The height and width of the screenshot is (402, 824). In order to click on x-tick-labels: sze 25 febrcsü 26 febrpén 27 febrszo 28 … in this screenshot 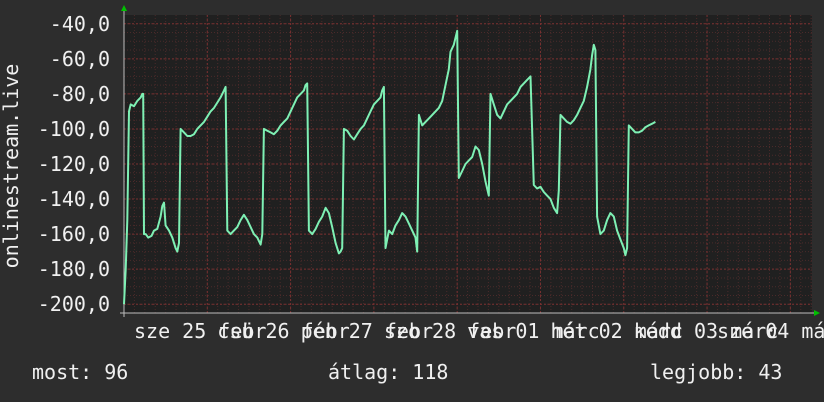, I will do `click(479, 331)`.